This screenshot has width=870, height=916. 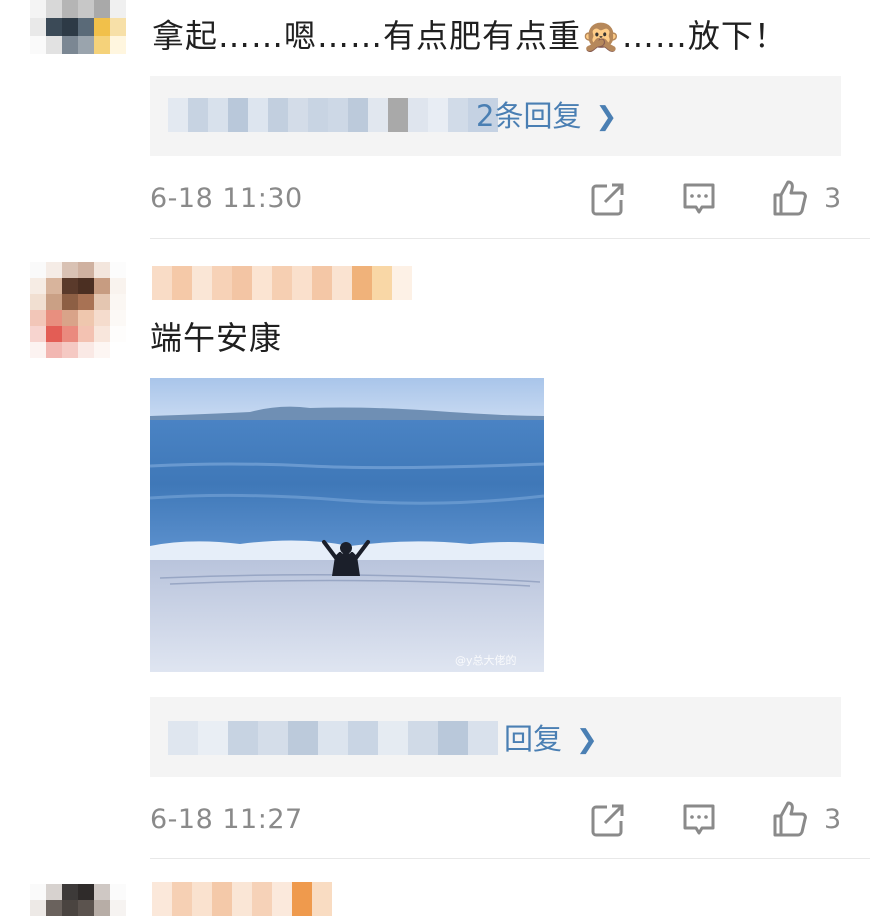 What do you see at coordinates (226, 819) in the screenshot?
I see `comment-timestamp: 6-18 11:27` at bounding box center [226, 819].